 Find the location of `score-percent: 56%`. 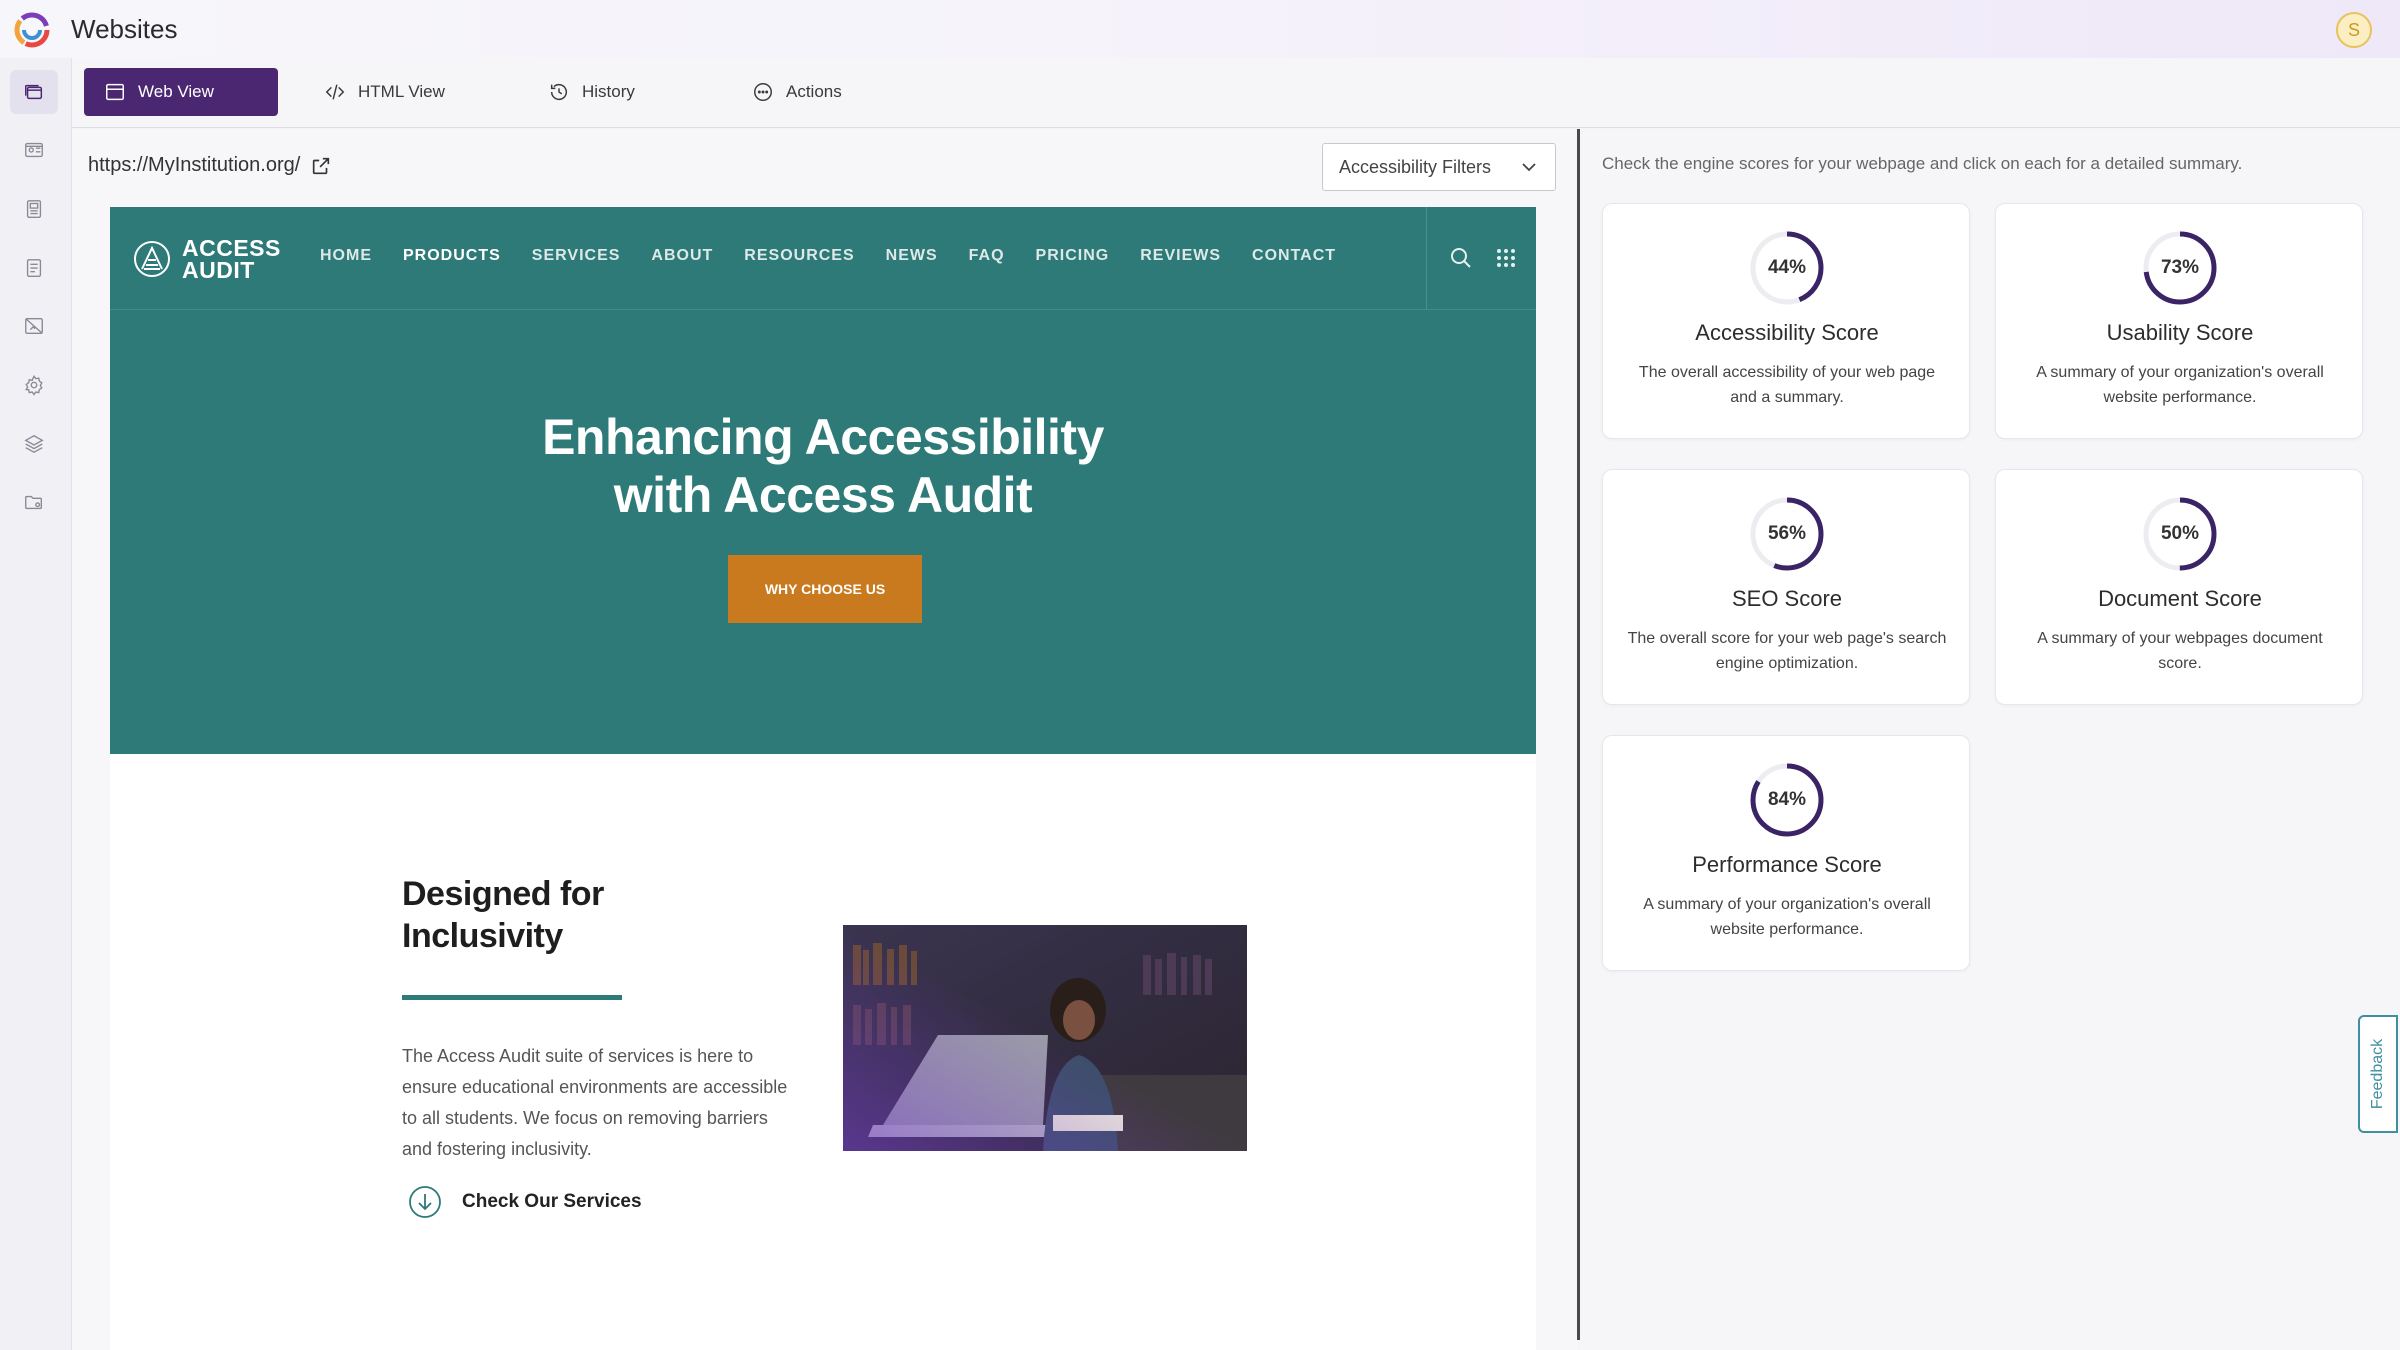

score-percent: 56% is located at coordinates (1787, 533).